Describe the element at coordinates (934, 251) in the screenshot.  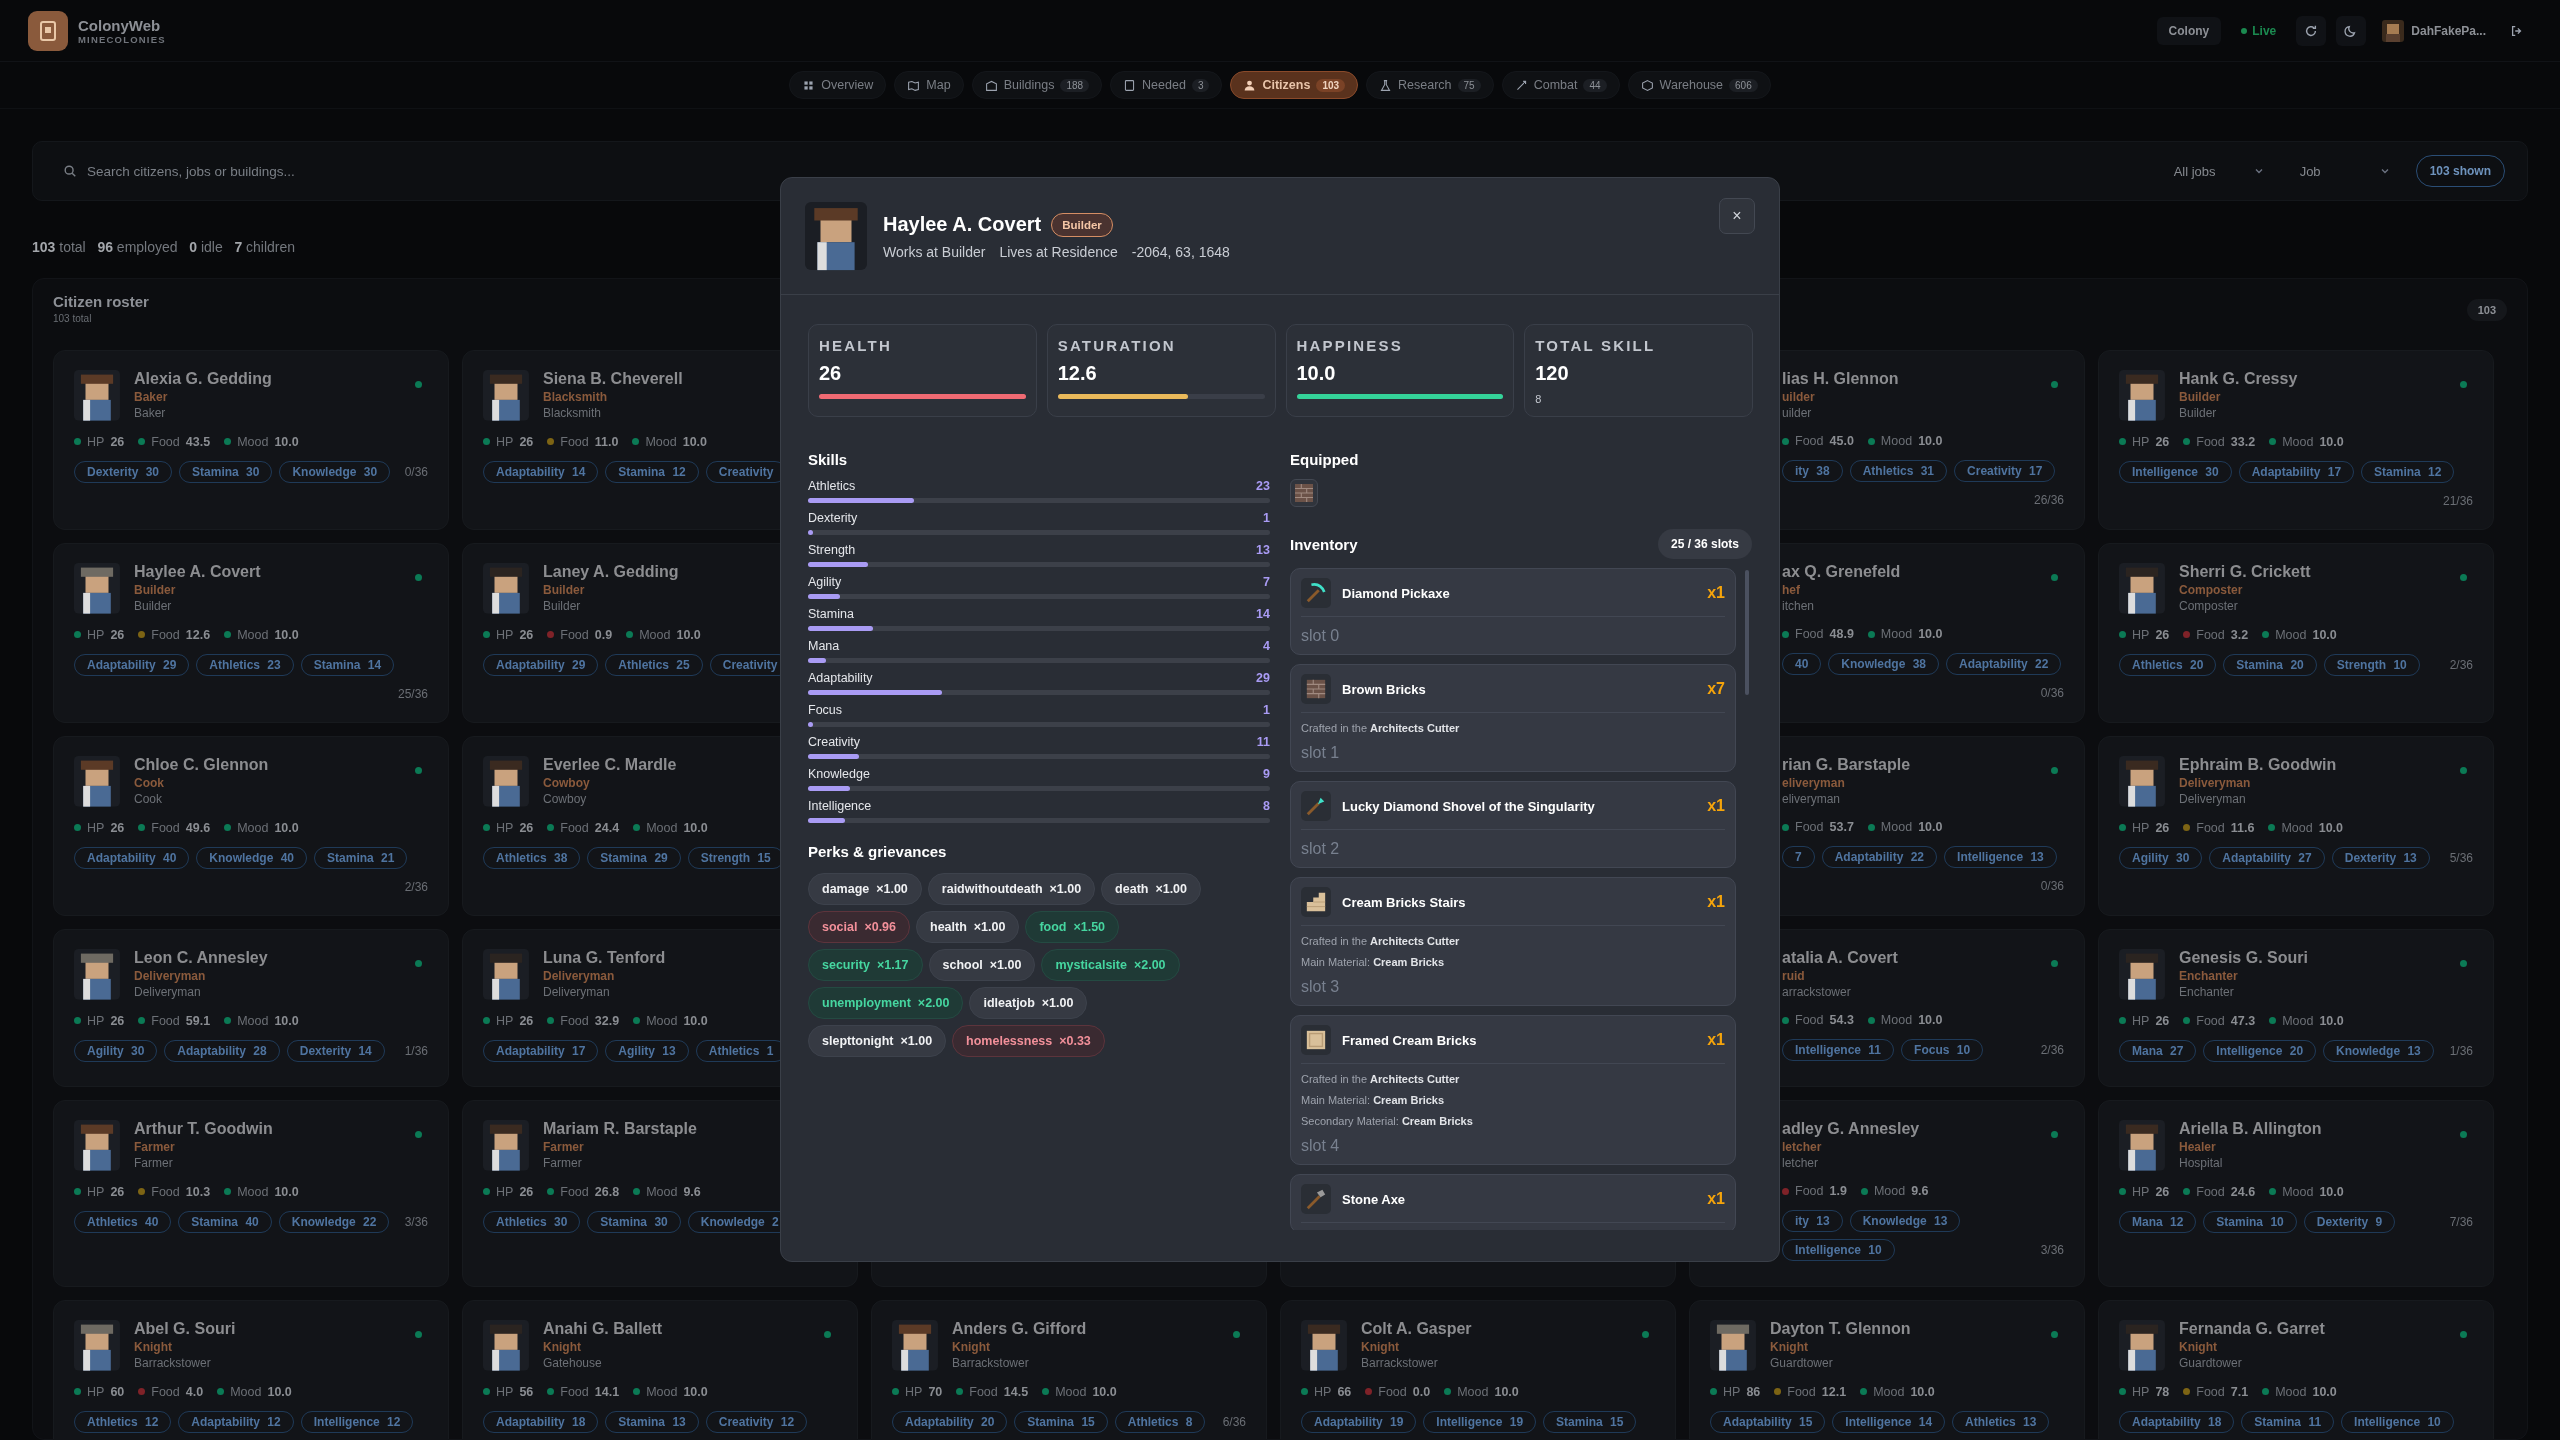
I see `workplace-text: Works at Builder` at that location.